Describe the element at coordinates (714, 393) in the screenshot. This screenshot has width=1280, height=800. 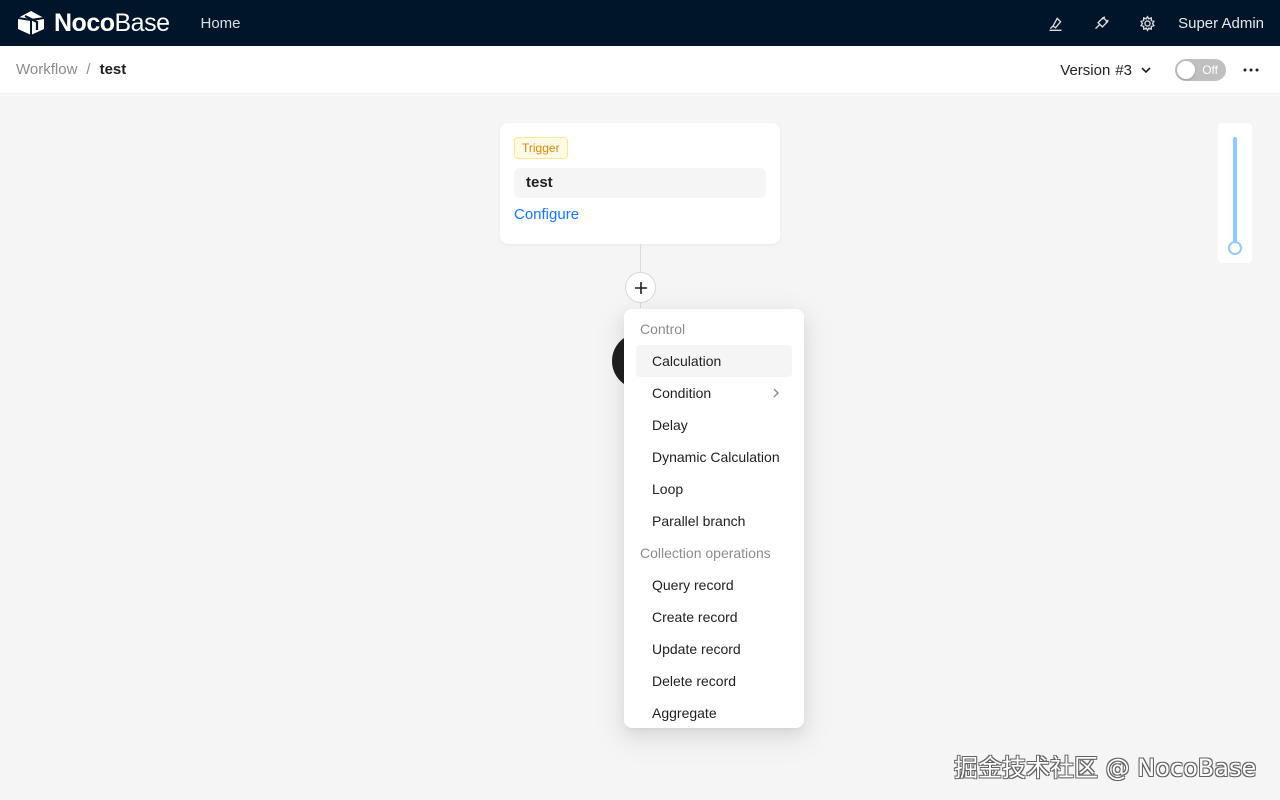
I see `menu-item-condition: Condition` at that location.